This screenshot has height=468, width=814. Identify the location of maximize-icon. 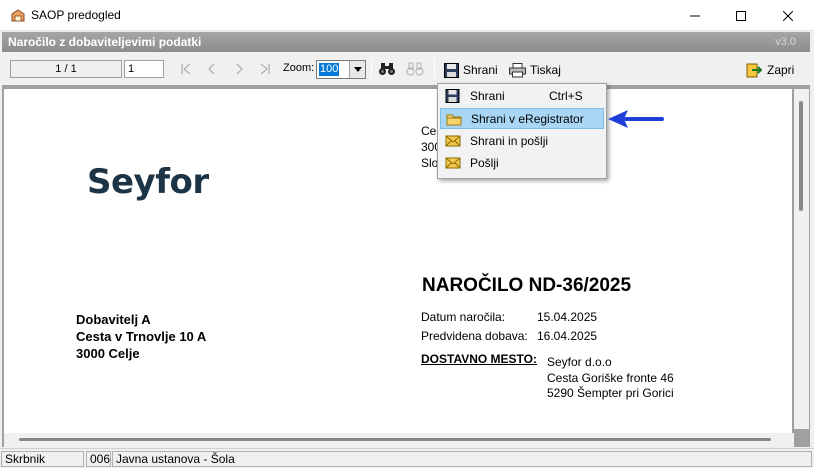
(741, 15).